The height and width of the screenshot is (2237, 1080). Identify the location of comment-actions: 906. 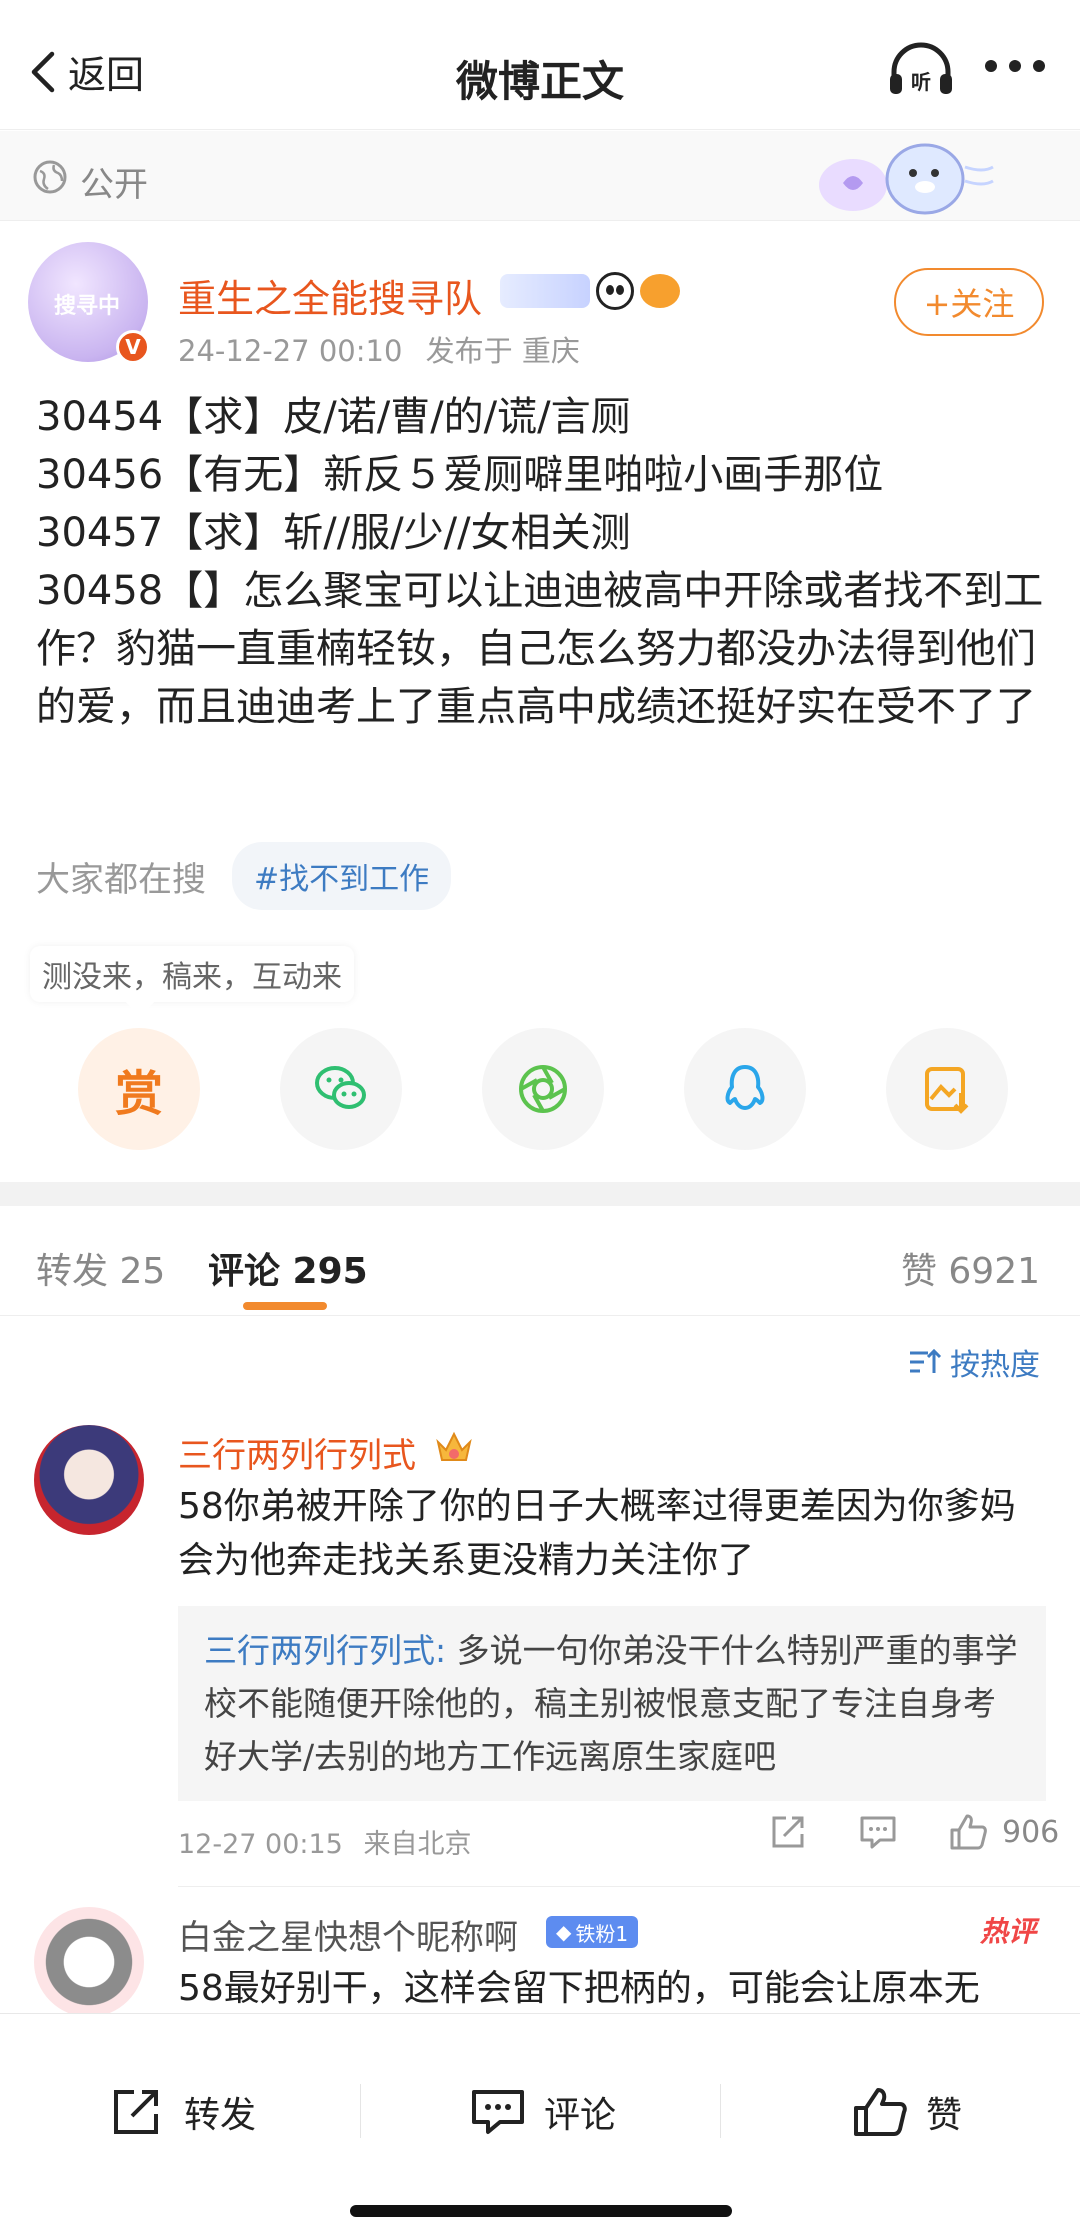
(913, 1832).